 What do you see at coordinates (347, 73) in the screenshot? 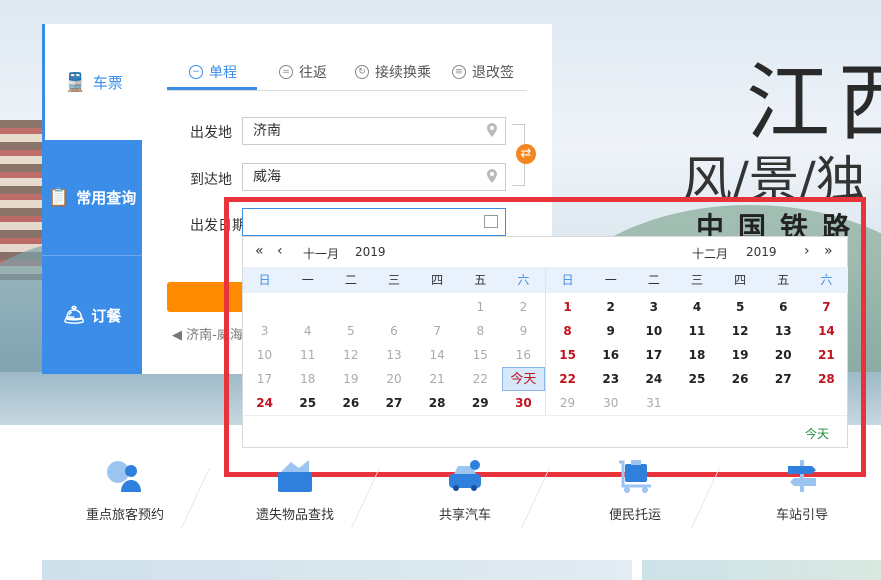
I see `trip-type-tabs: − 单程 = 往返 ↻ 接续换乘 ≡ 退改签` at bounding box center [347, 73].